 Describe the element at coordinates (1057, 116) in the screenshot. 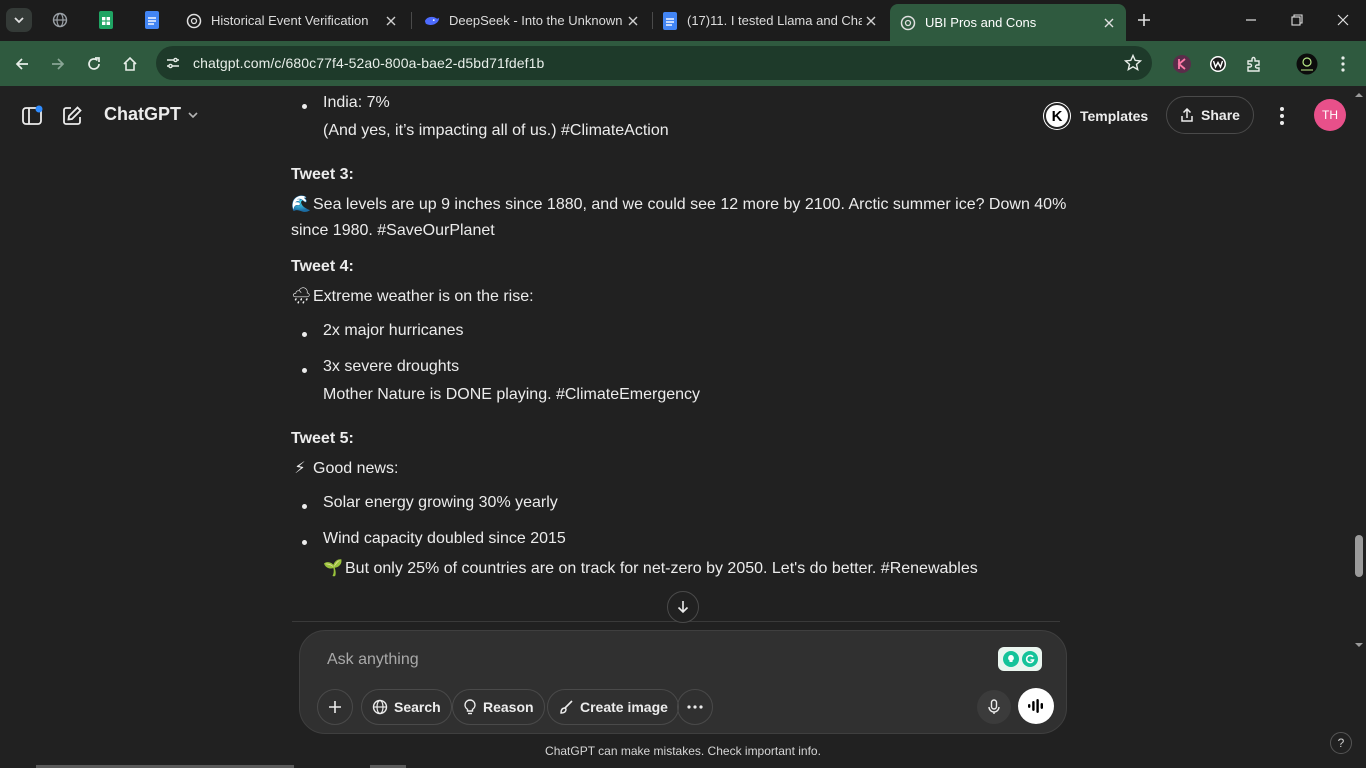

I see `templates-k-icon: K` at that location.